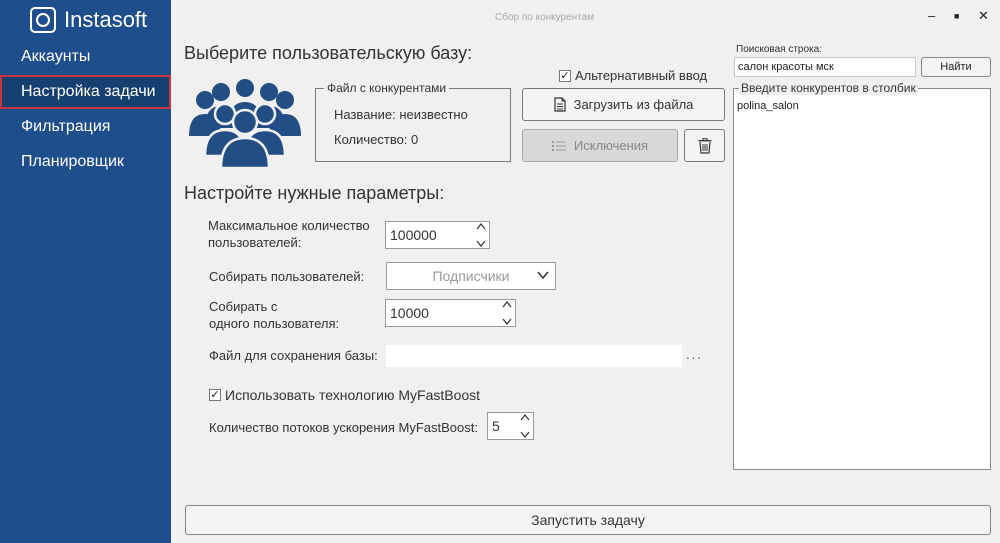 The height and width of the screenshot is (543, 1000). I want to click on maximize-button: ■, so click(956, 16).